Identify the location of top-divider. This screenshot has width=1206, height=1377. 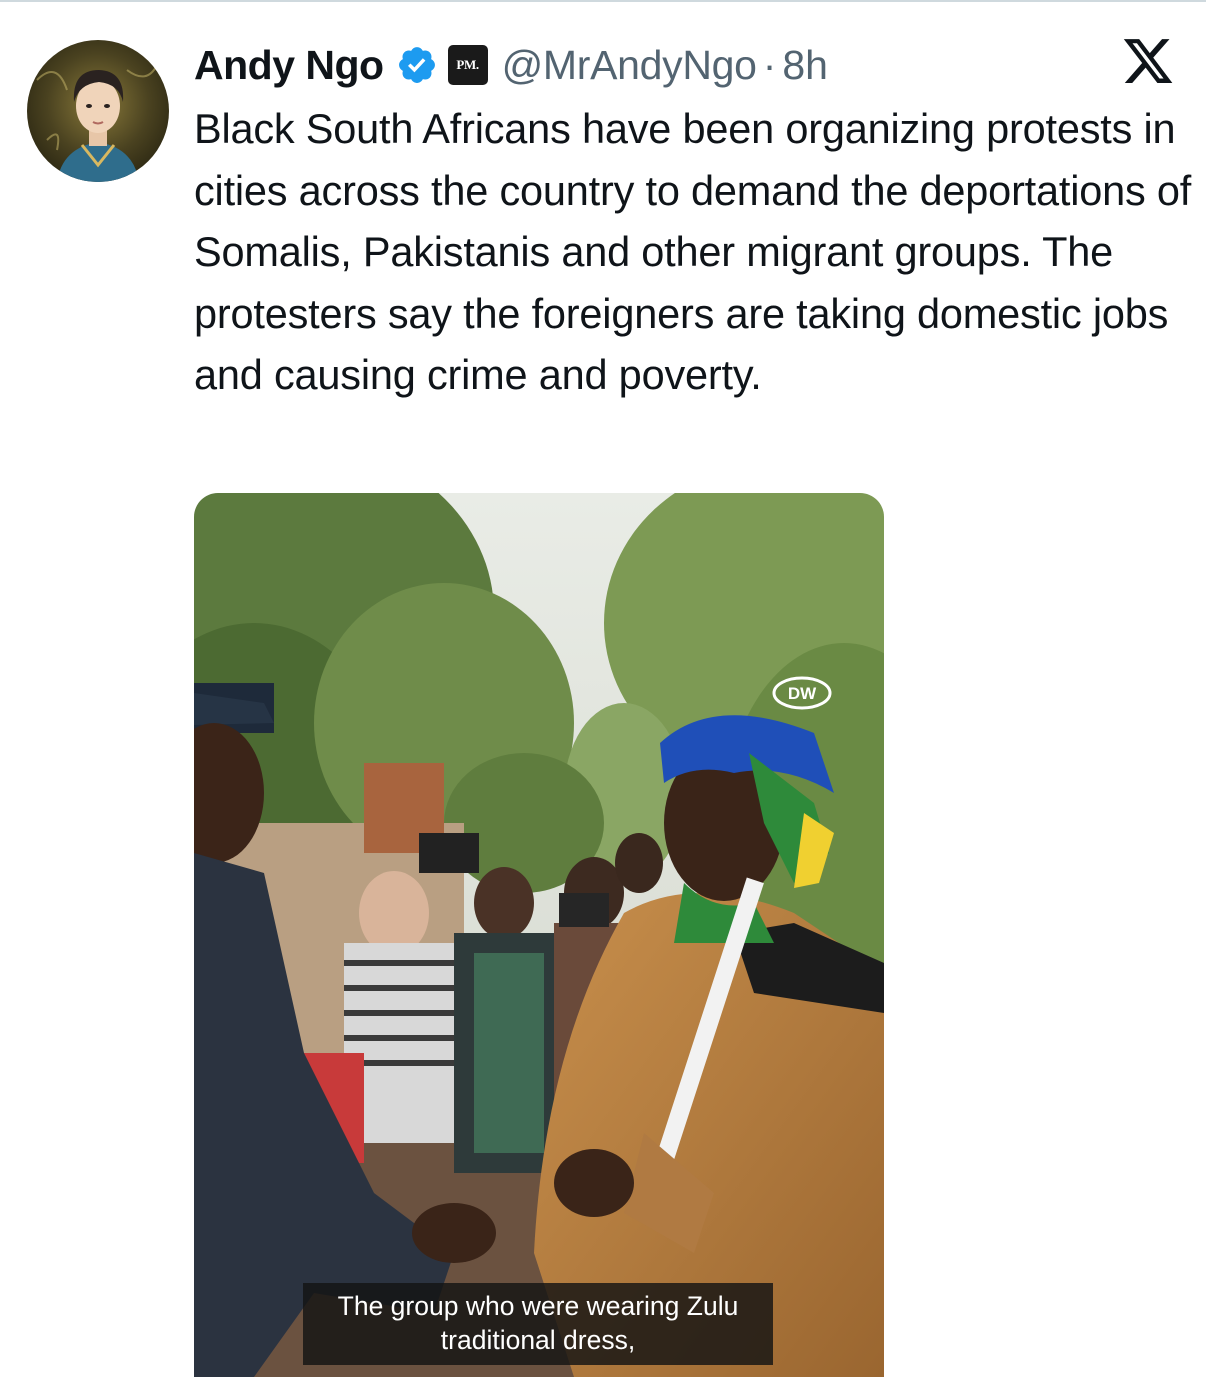
(603, 3).